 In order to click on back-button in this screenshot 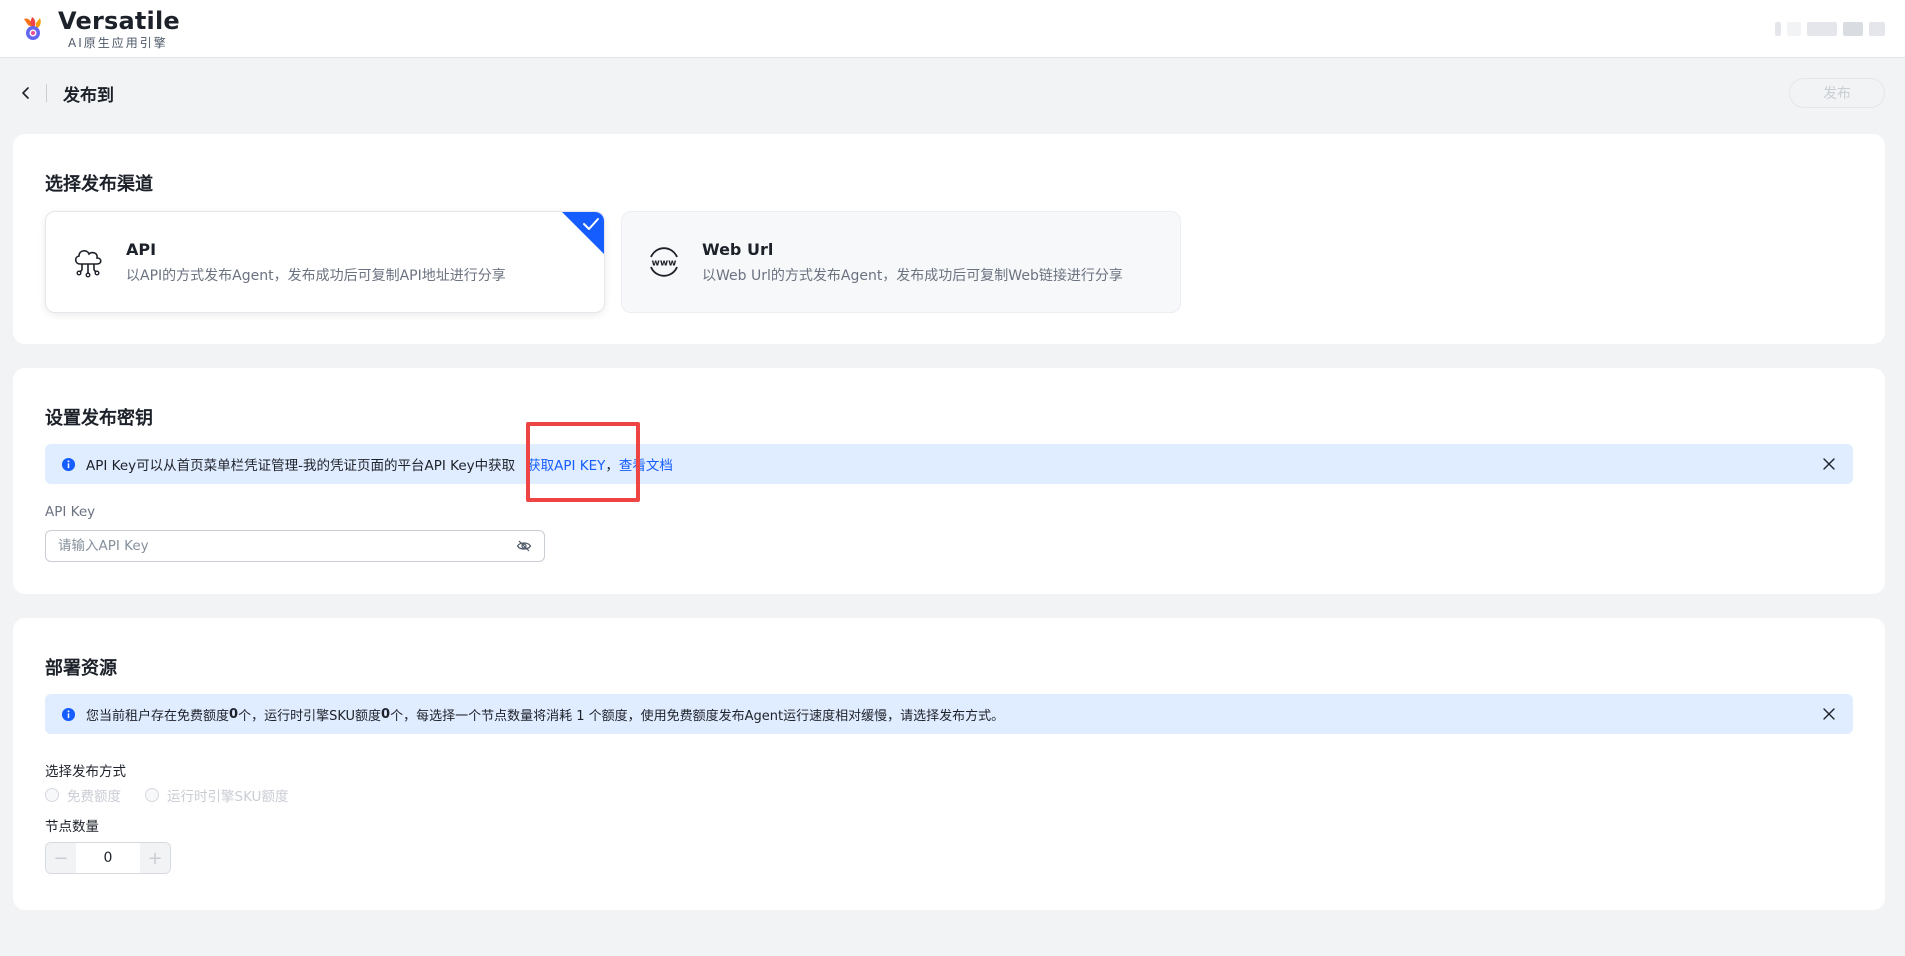, I will do `click(26, 93)`.